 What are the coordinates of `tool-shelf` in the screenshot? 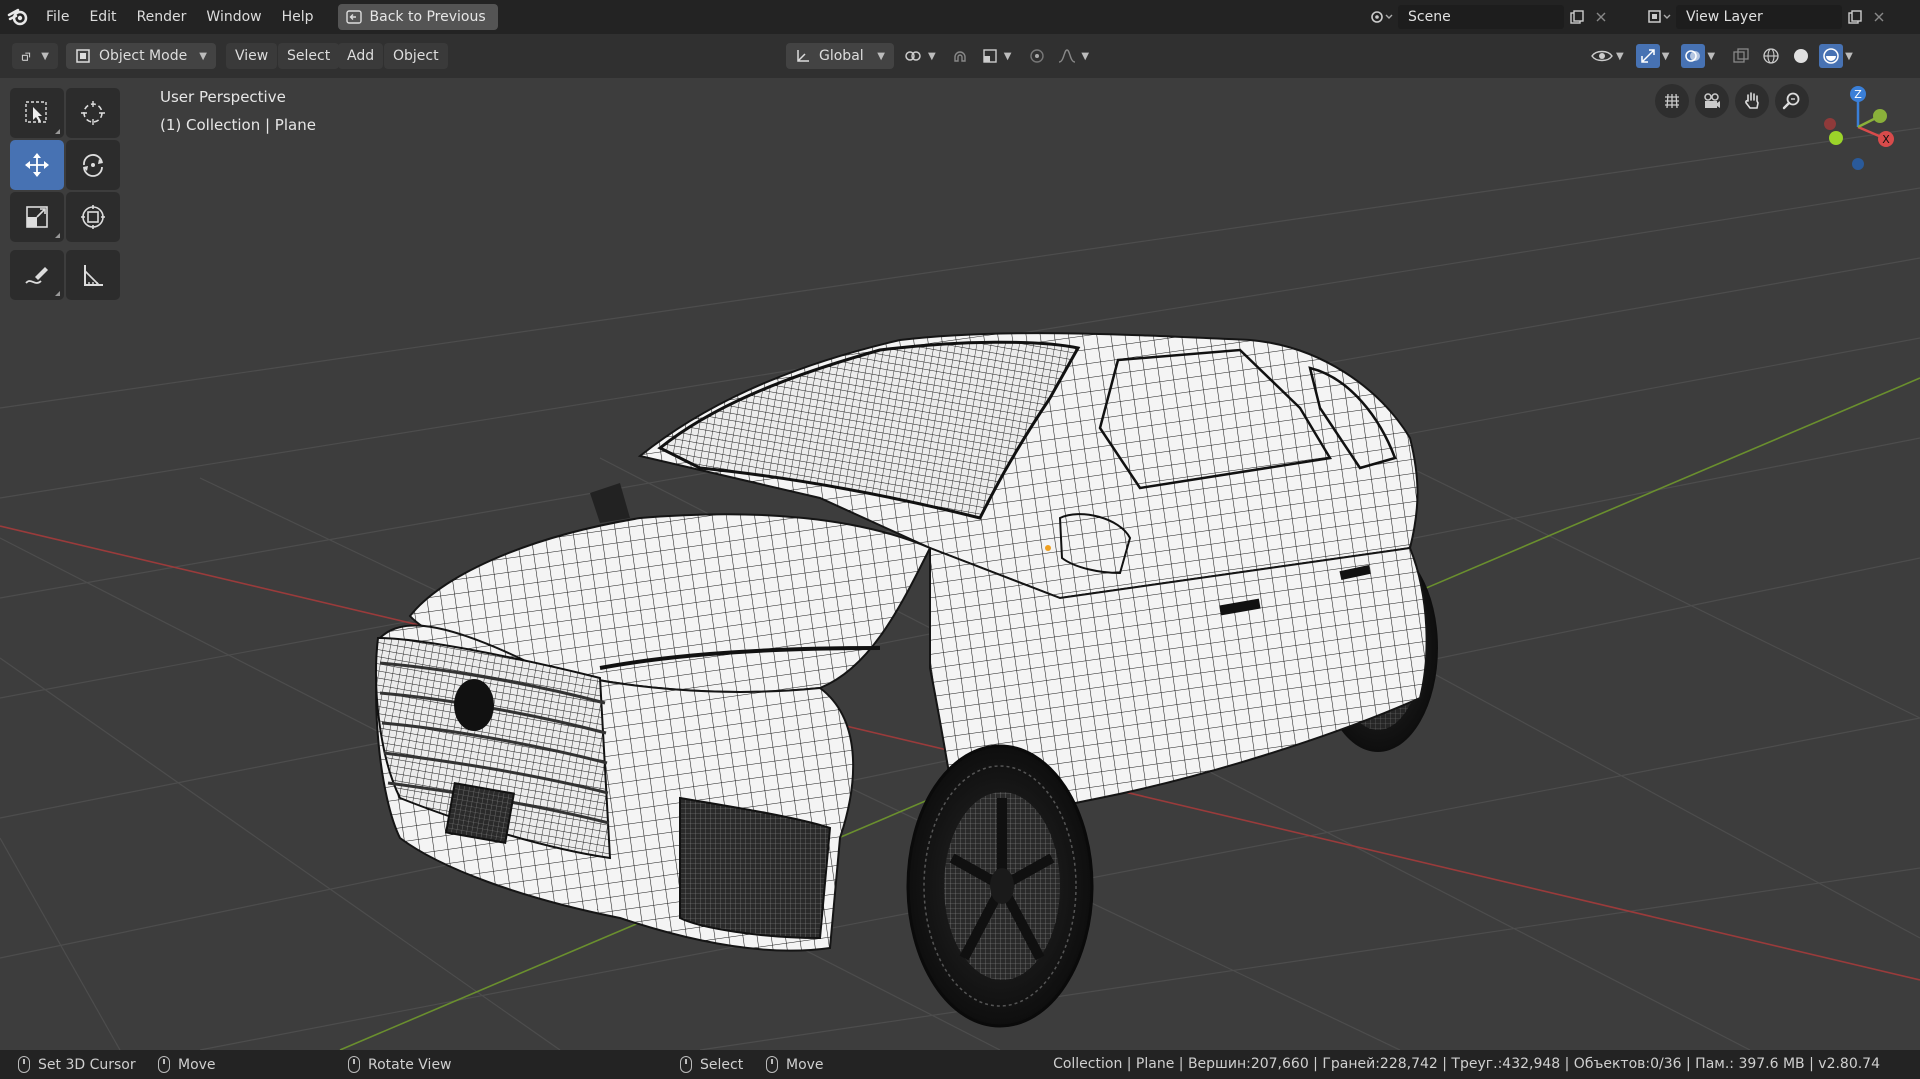 It's located at (66, 195).